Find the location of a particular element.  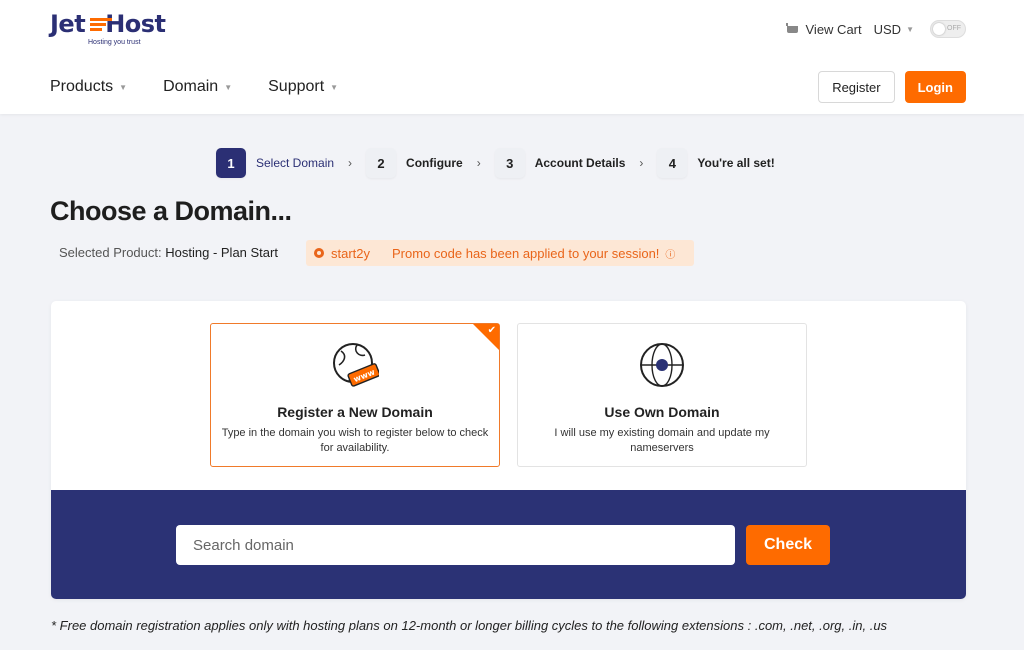

view-cart-label: View Cart is located at coordinates (833, 29).